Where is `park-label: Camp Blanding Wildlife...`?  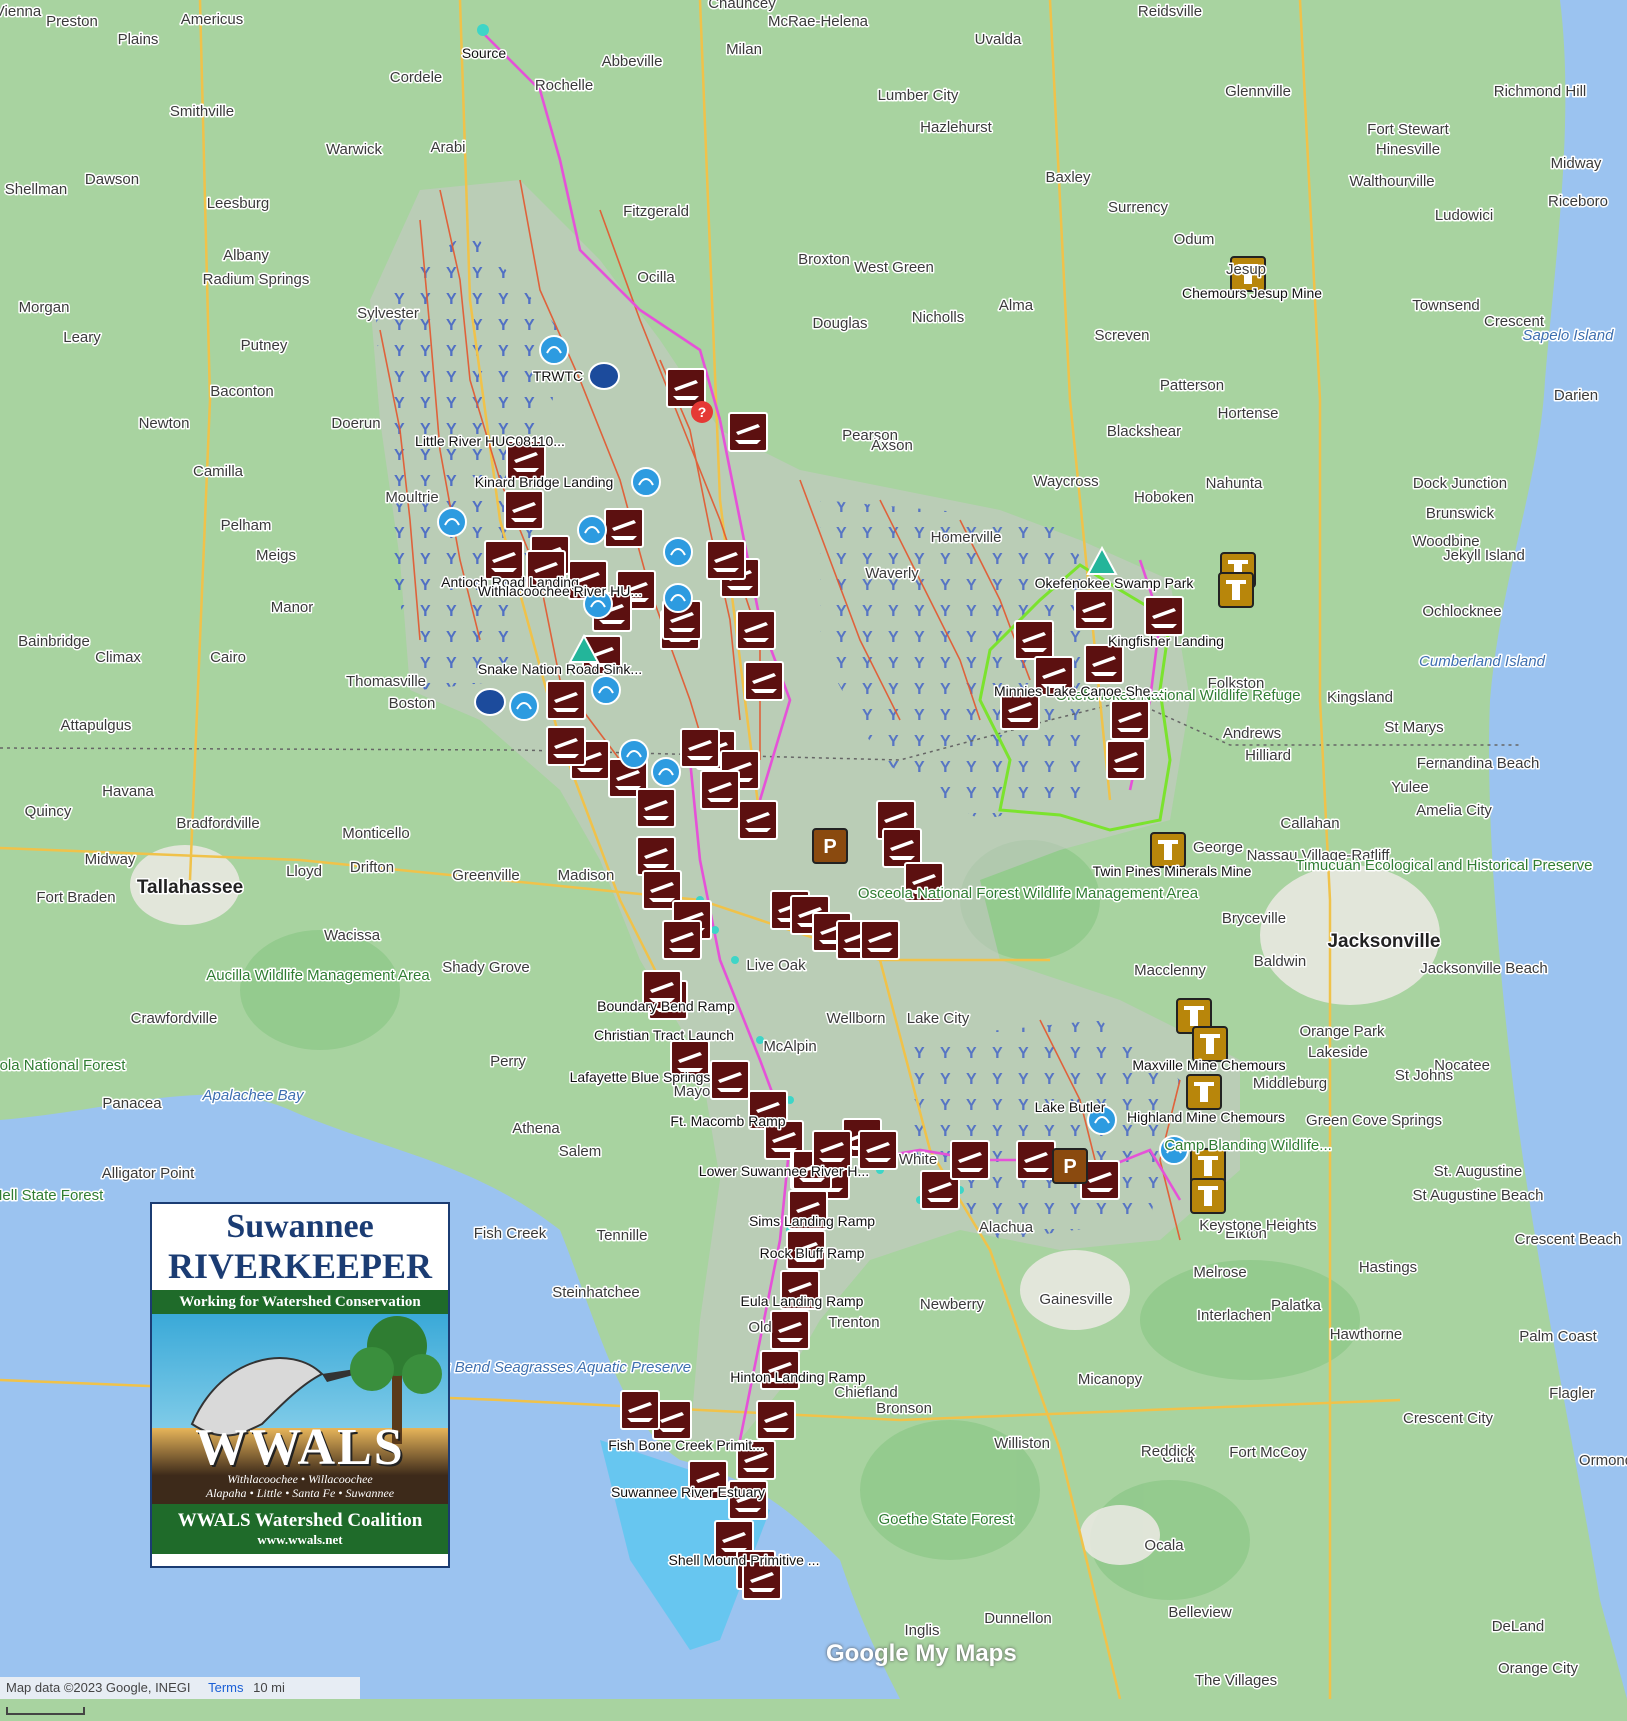
park-label: Camp Blanding Wildlife... is located at coordinates (1248, 1145).